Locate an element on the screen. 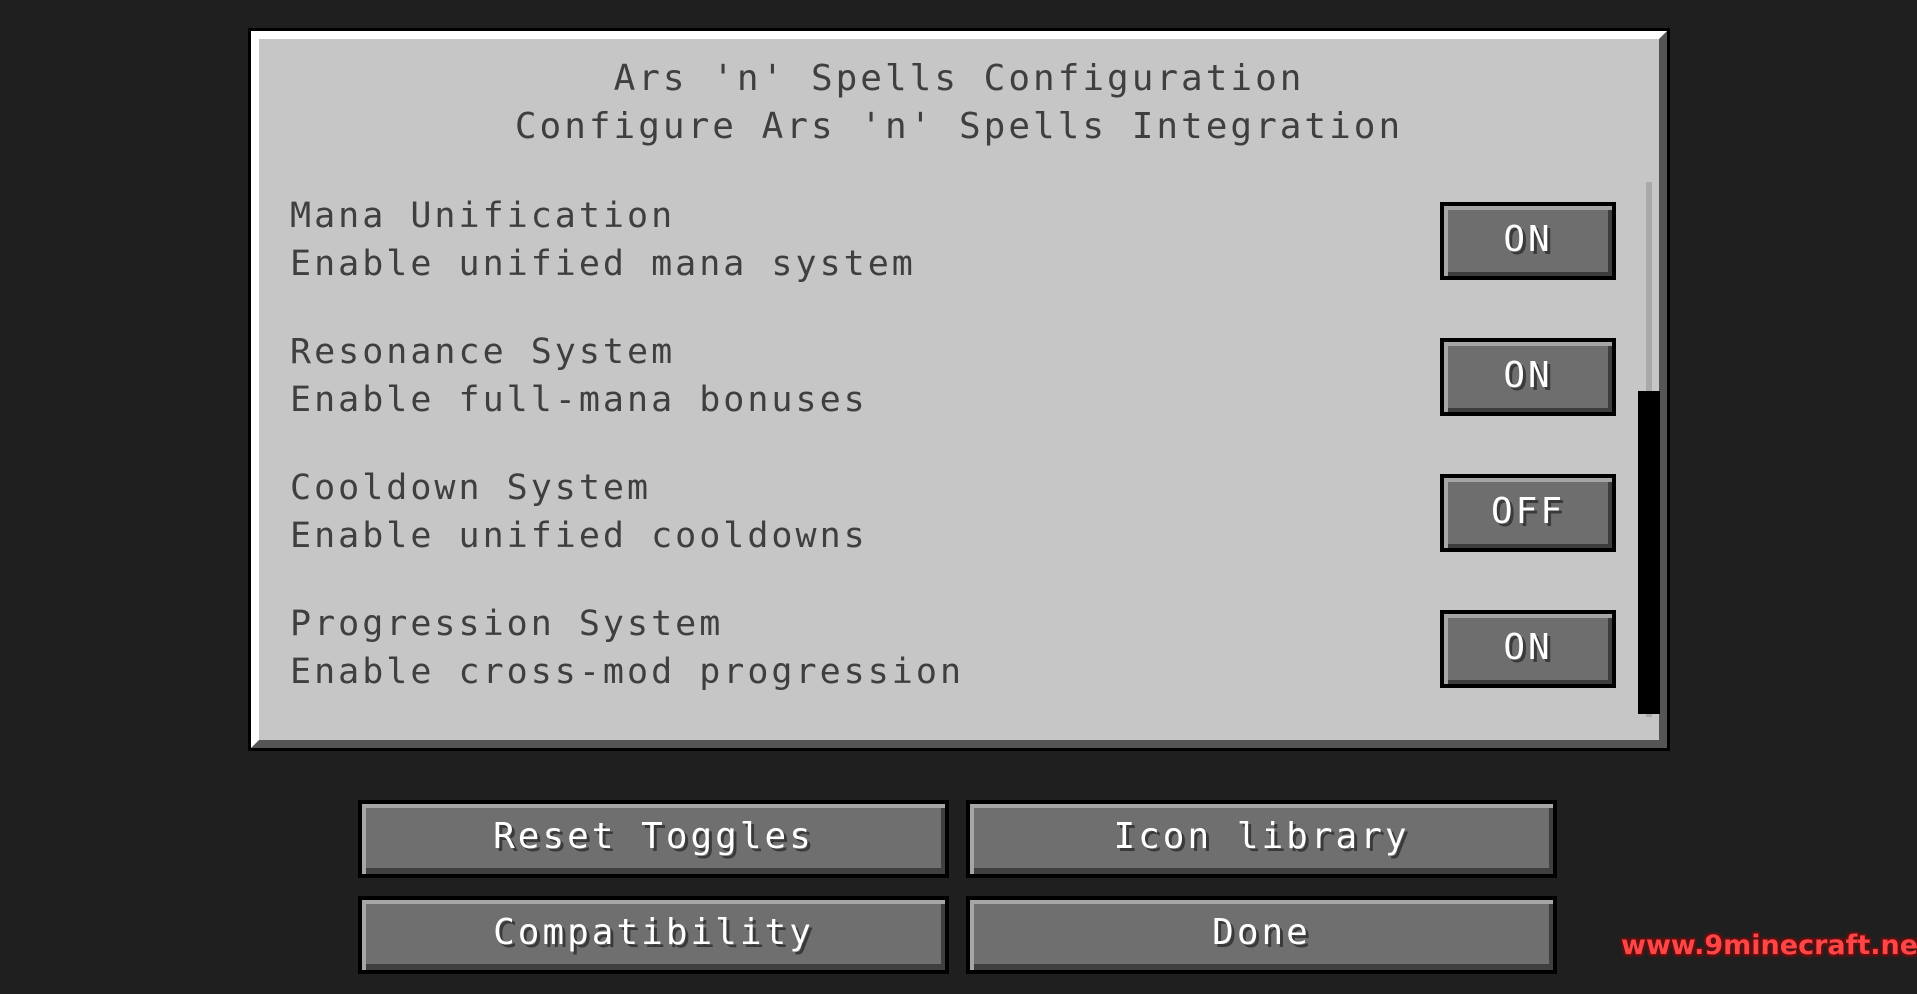  done-button: Done is located at coordinates (1261, 935).